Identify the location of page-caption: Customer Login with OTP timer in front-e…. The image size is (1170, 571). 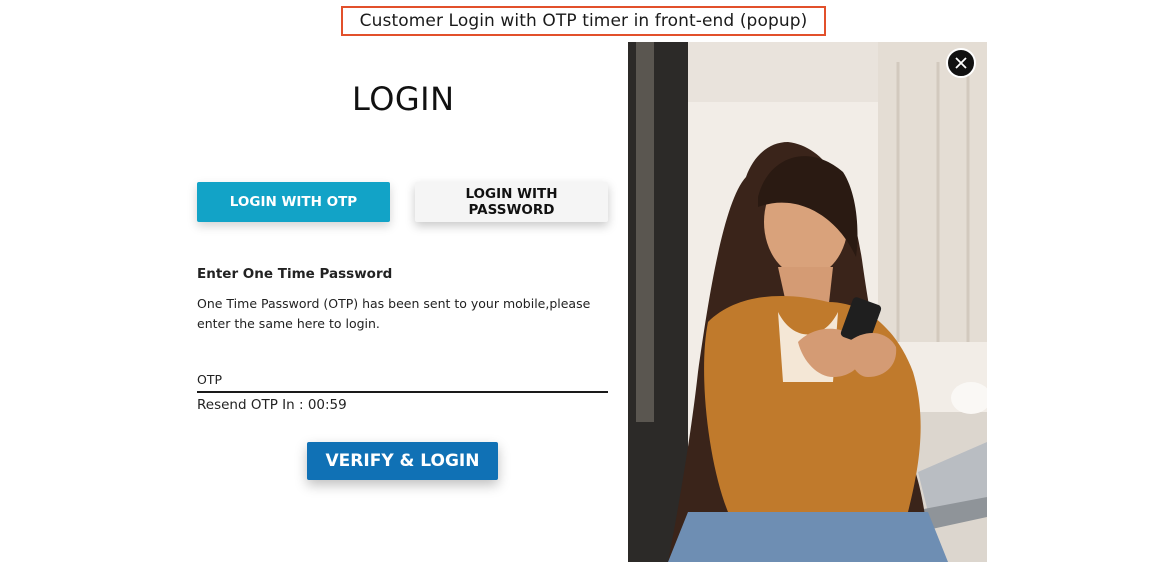
(583, 21).